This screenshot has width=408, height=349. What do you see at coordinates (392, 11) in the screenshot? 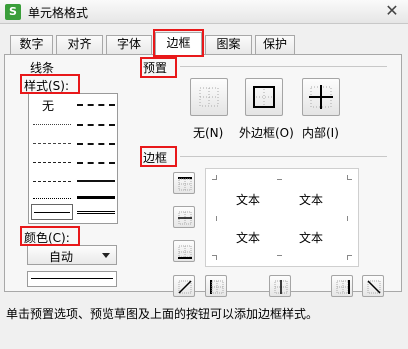
I see `close-button: ✕` at bounding box center [392, 11].